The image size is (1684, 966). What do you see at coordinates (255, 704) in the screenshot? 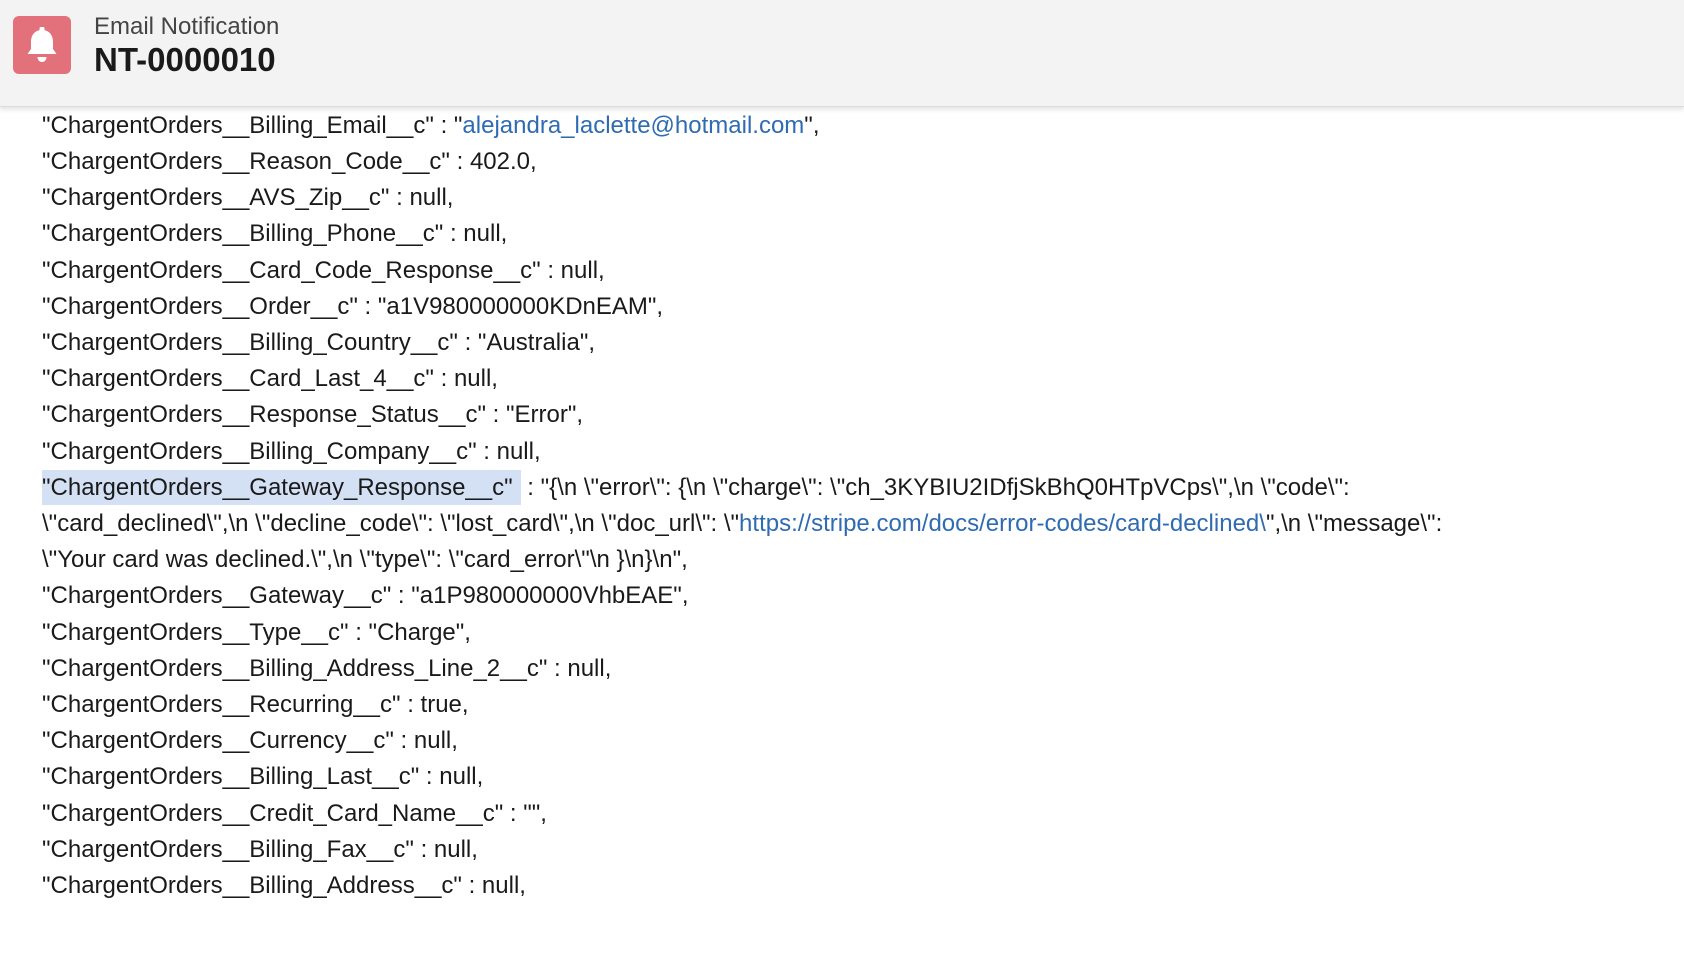
I see `body-line: "ChargentOrders__Recurring__c" : true,` at bounding box center [255, 704].